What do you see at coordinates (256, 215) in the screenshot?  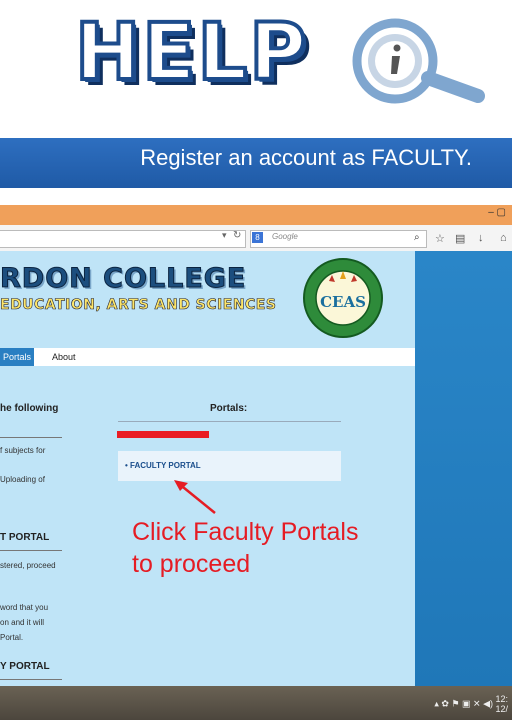 I see `window-titlebar` at bounding box center [256, 215].